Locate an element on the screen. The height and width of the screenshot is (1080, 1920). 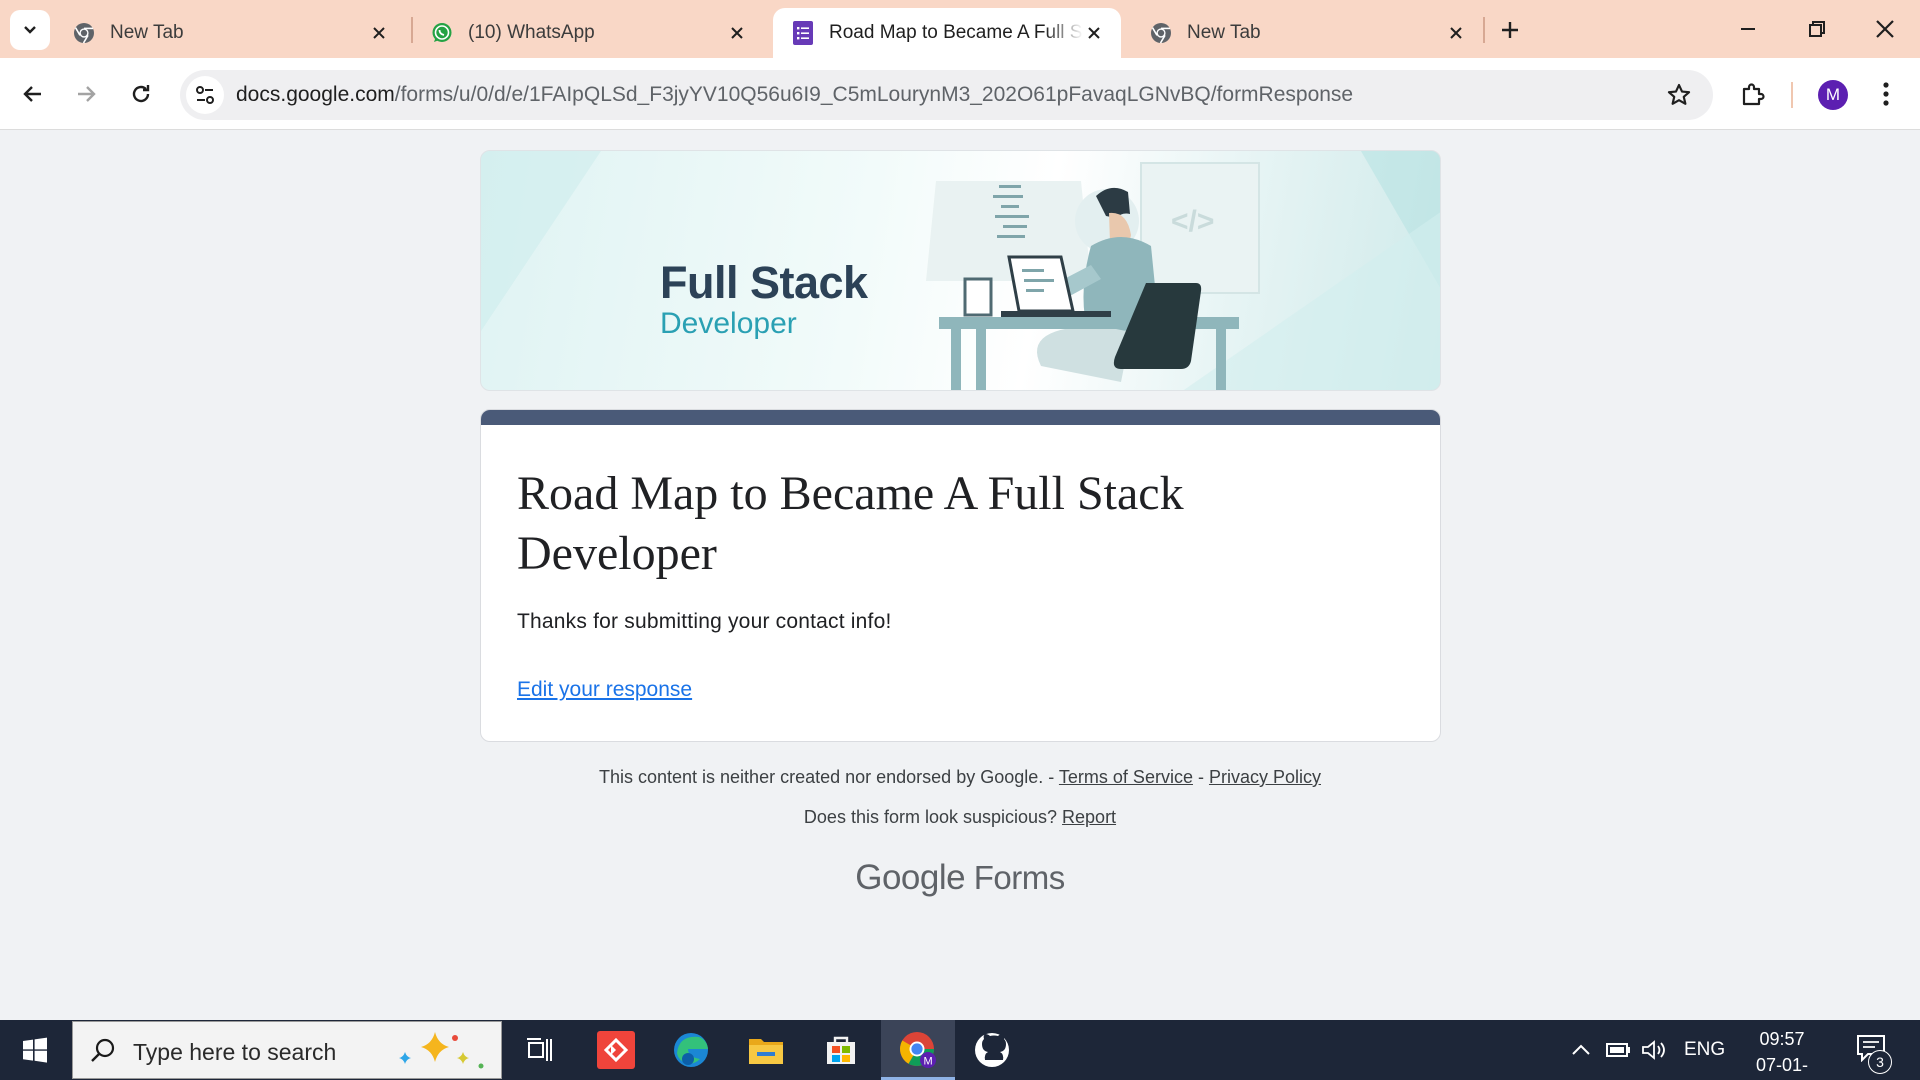
chrome-icon: M is located at coordinates (918, 1050).